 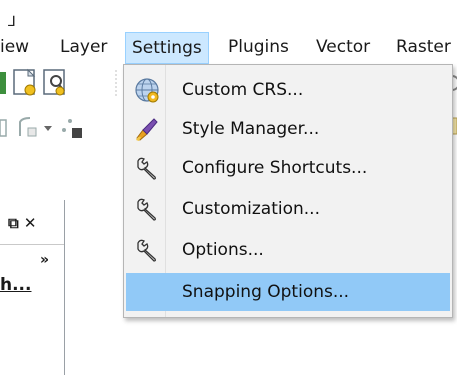 I want to click on top-partial-glyph: ⅃, so click(x=12, y=22).